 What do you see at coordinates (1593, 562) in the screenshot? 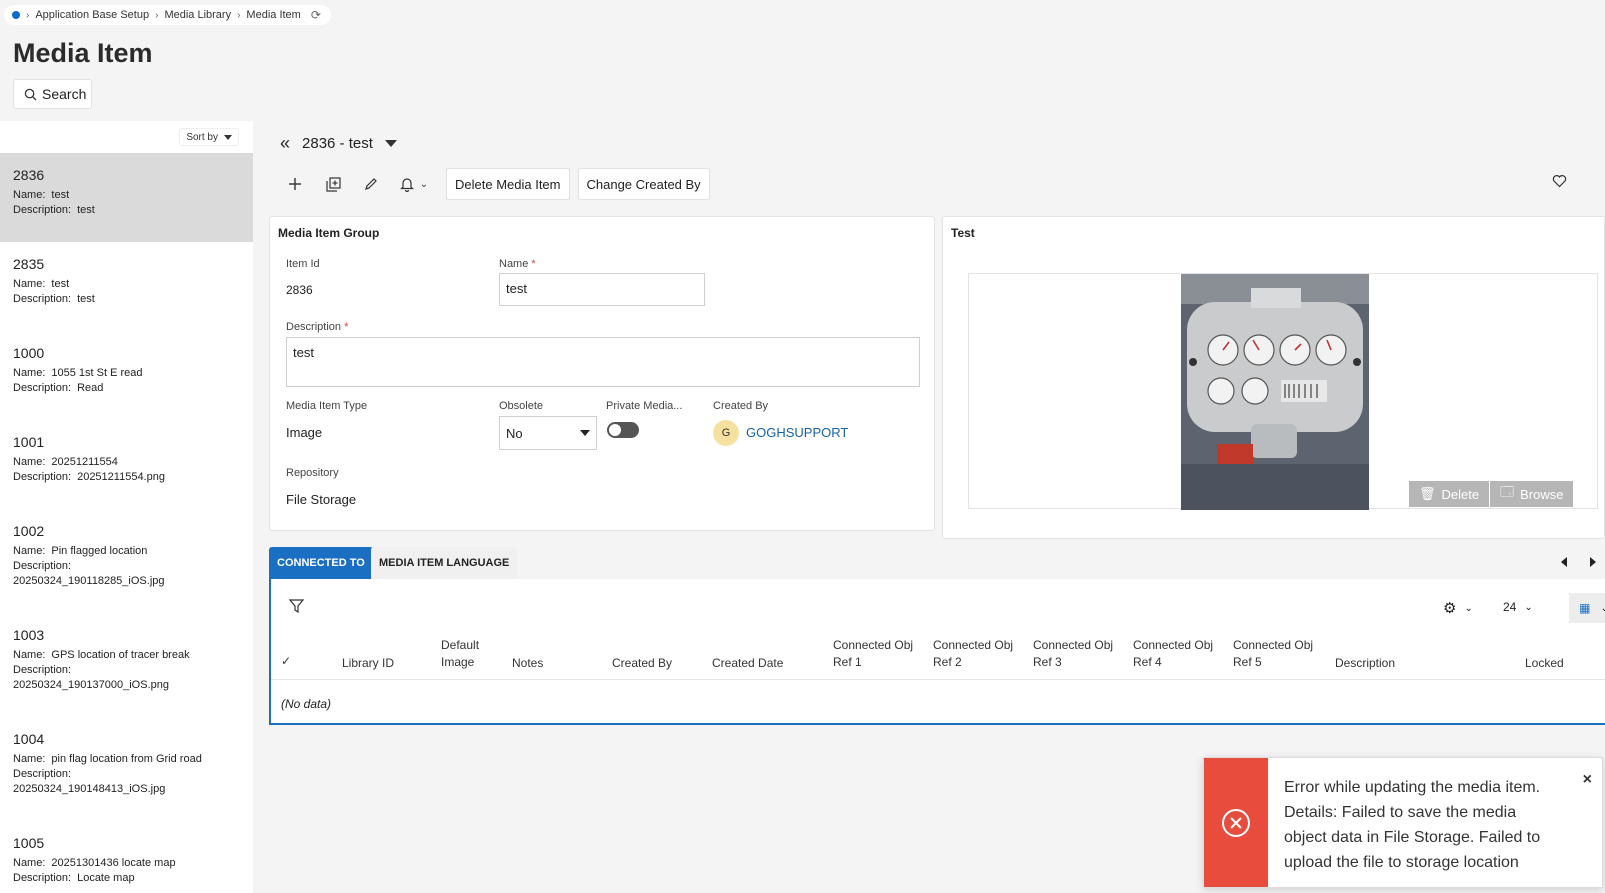
I see `tab-scroll-right-icon` at bounding box center [1593, 562].